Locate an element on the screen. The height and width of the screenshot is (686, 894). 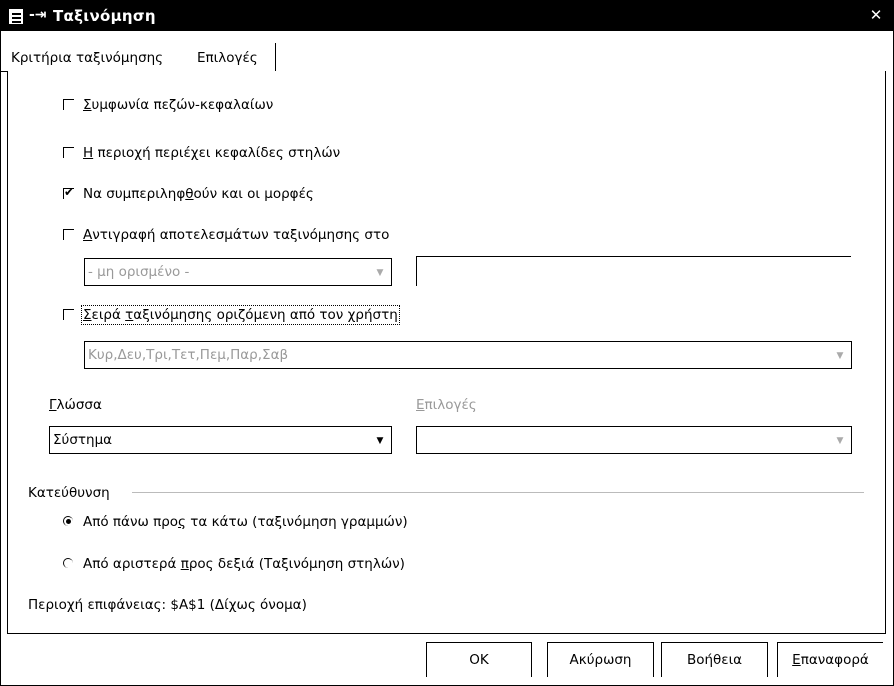
language-options-label: Επιλογές is located at coordinates (446, 405).